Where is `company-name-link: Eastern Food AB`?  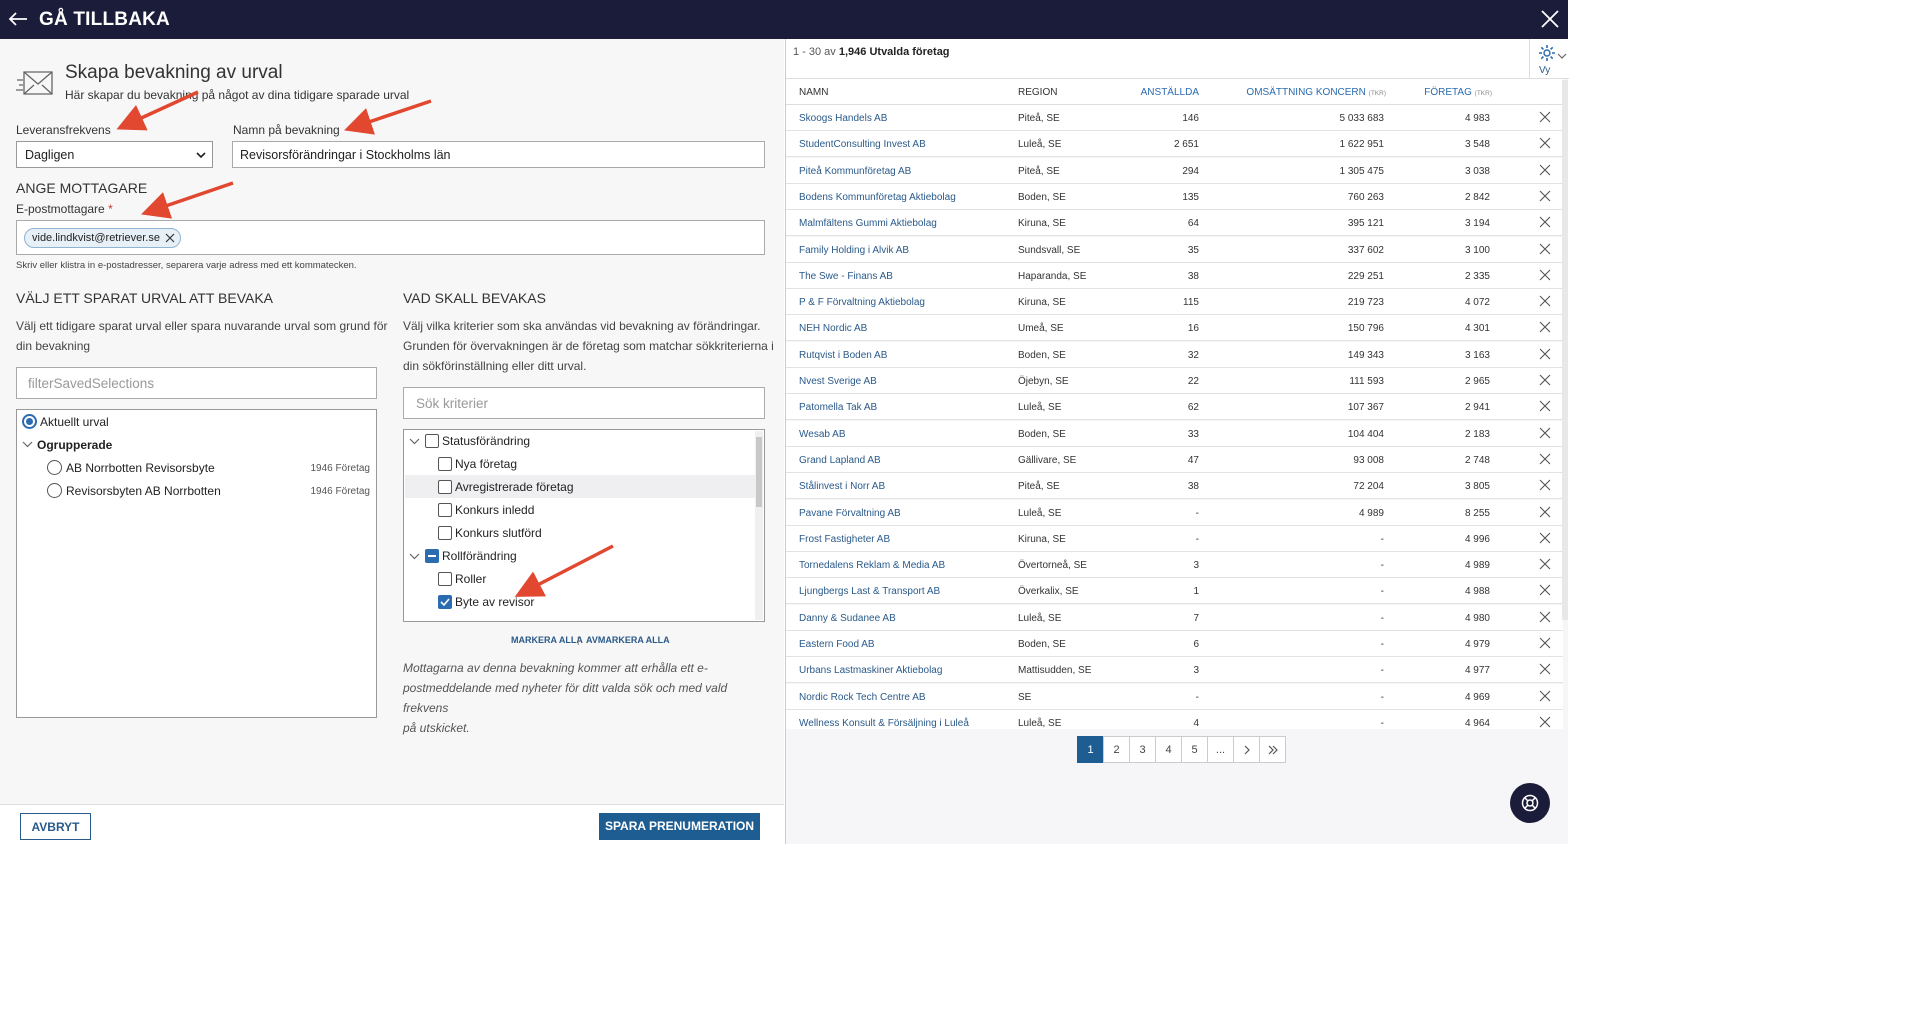 company-name-link: Eastern Food AB is located at coordinates (837, 644).